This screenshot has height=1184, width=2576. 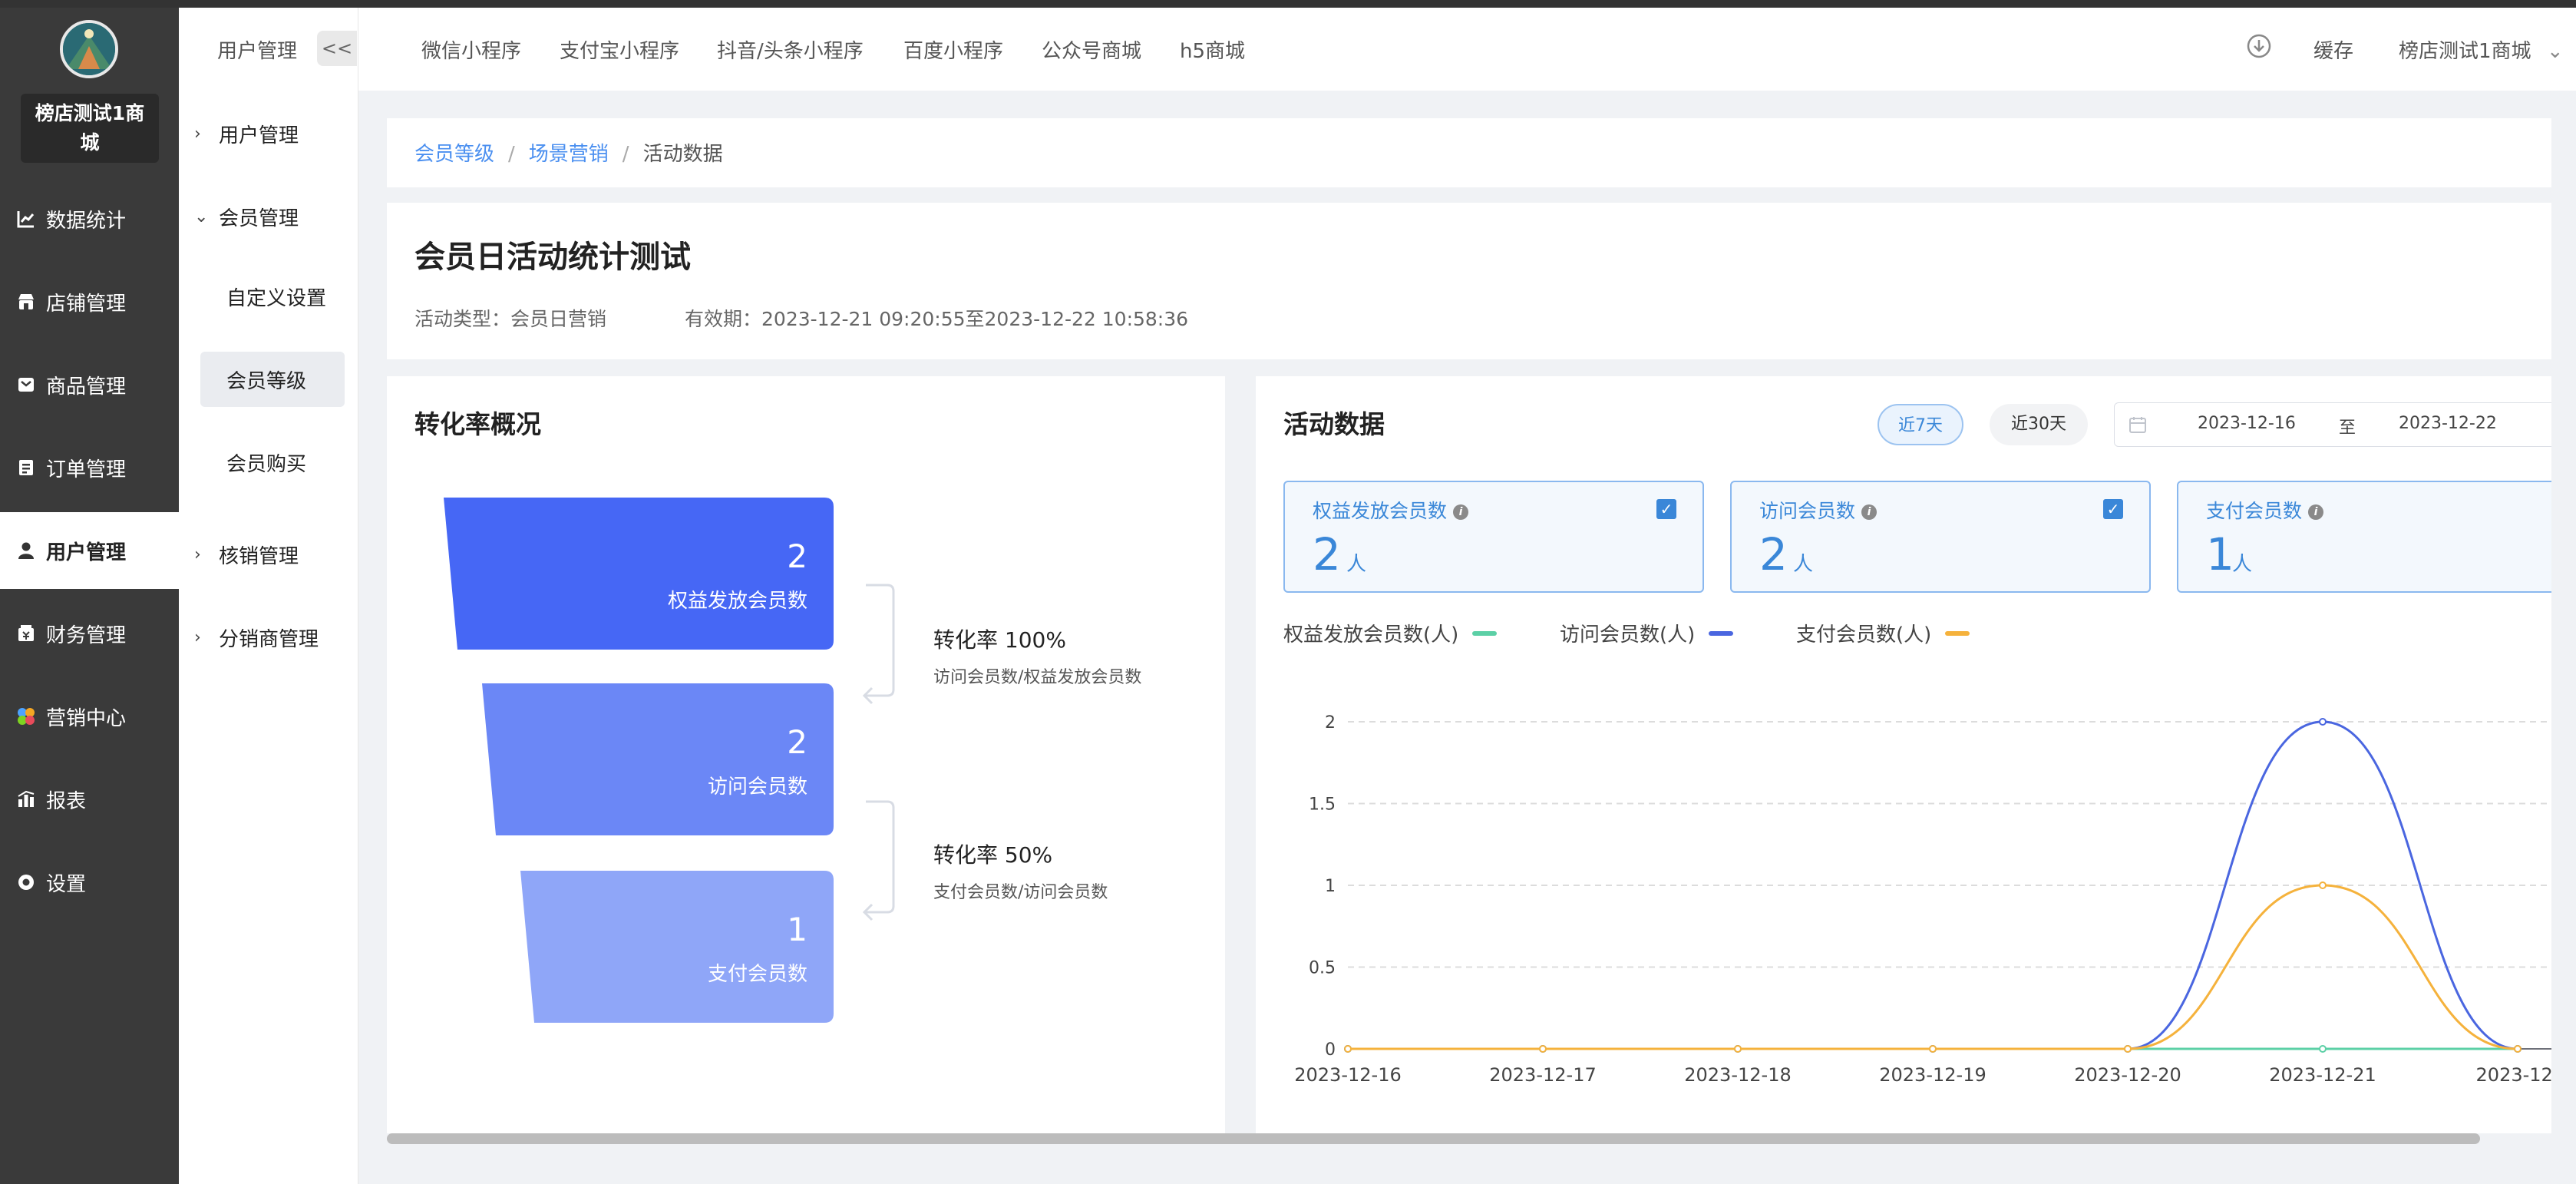 I want to click on subnav-group-label: 分销商管理, so click(x=269, y=640).